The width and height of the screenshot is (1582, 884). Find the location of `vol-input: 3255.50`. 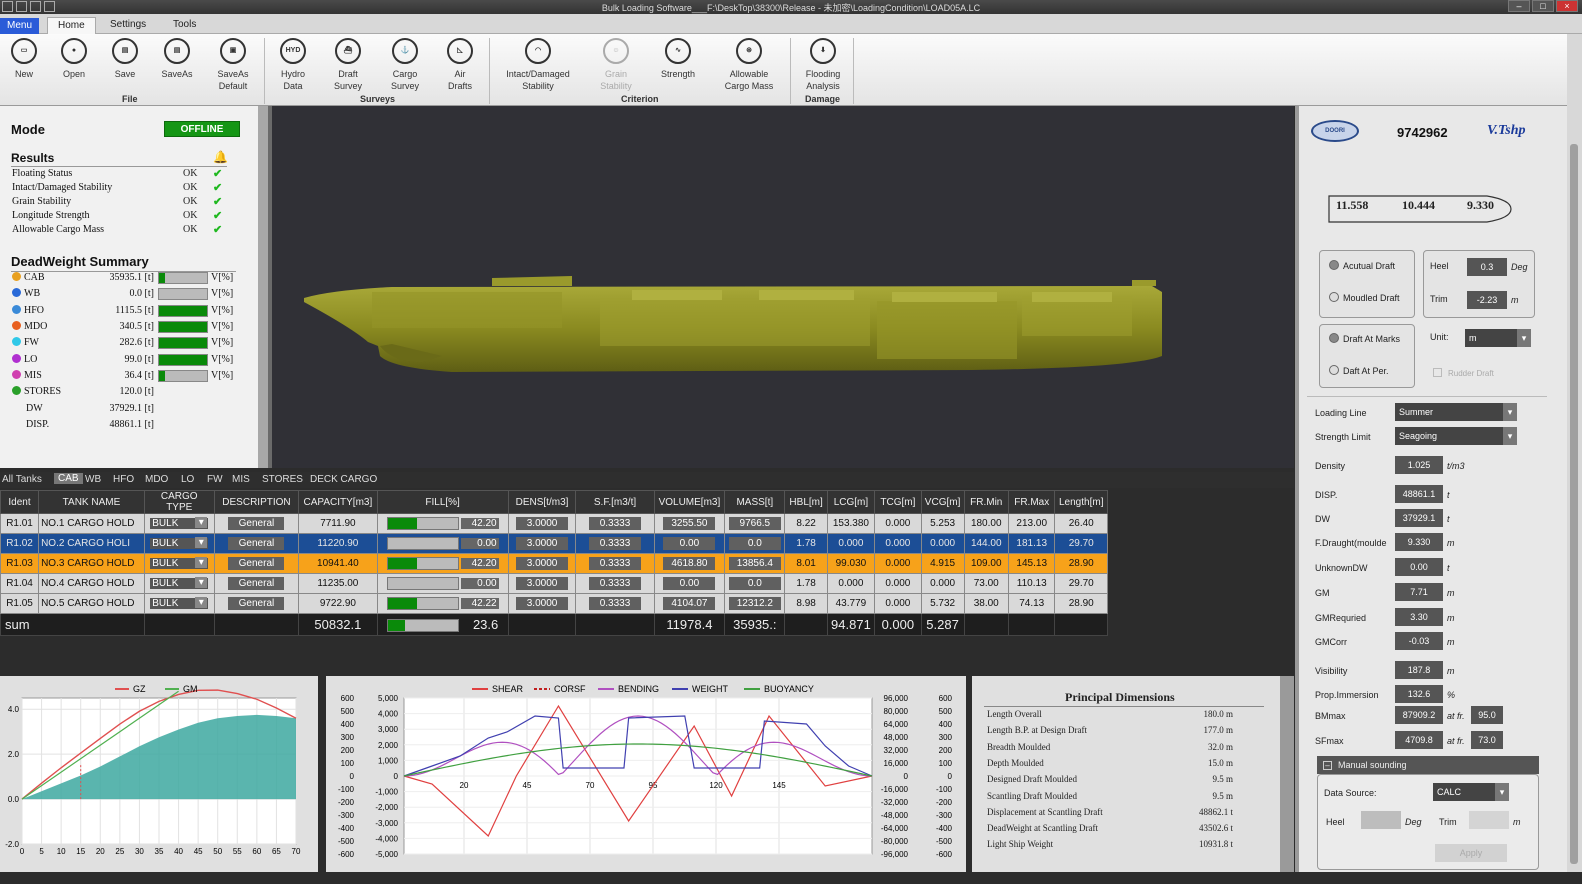

vol-input: 3255.50 is located at coordinates (689, 523).